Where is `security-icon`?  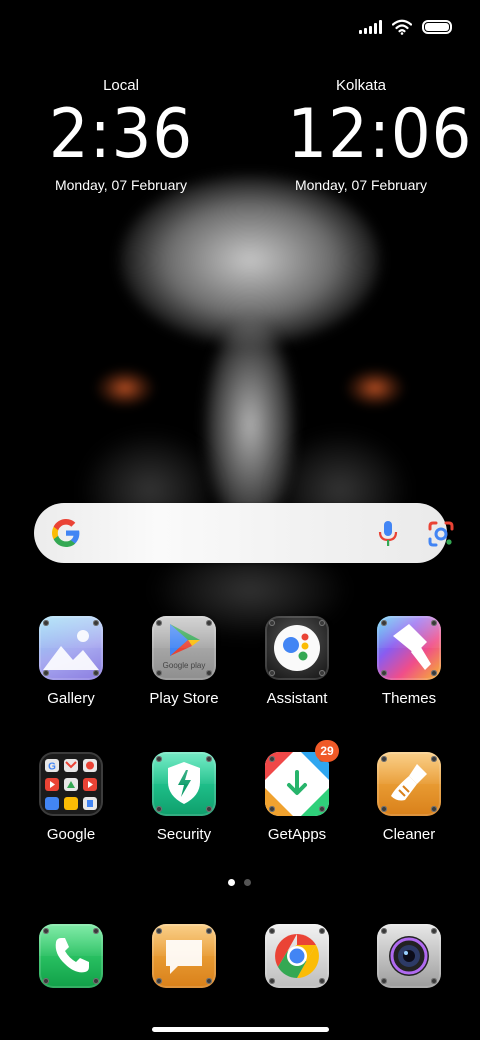 security-icon is located at coordinates (184, 784).